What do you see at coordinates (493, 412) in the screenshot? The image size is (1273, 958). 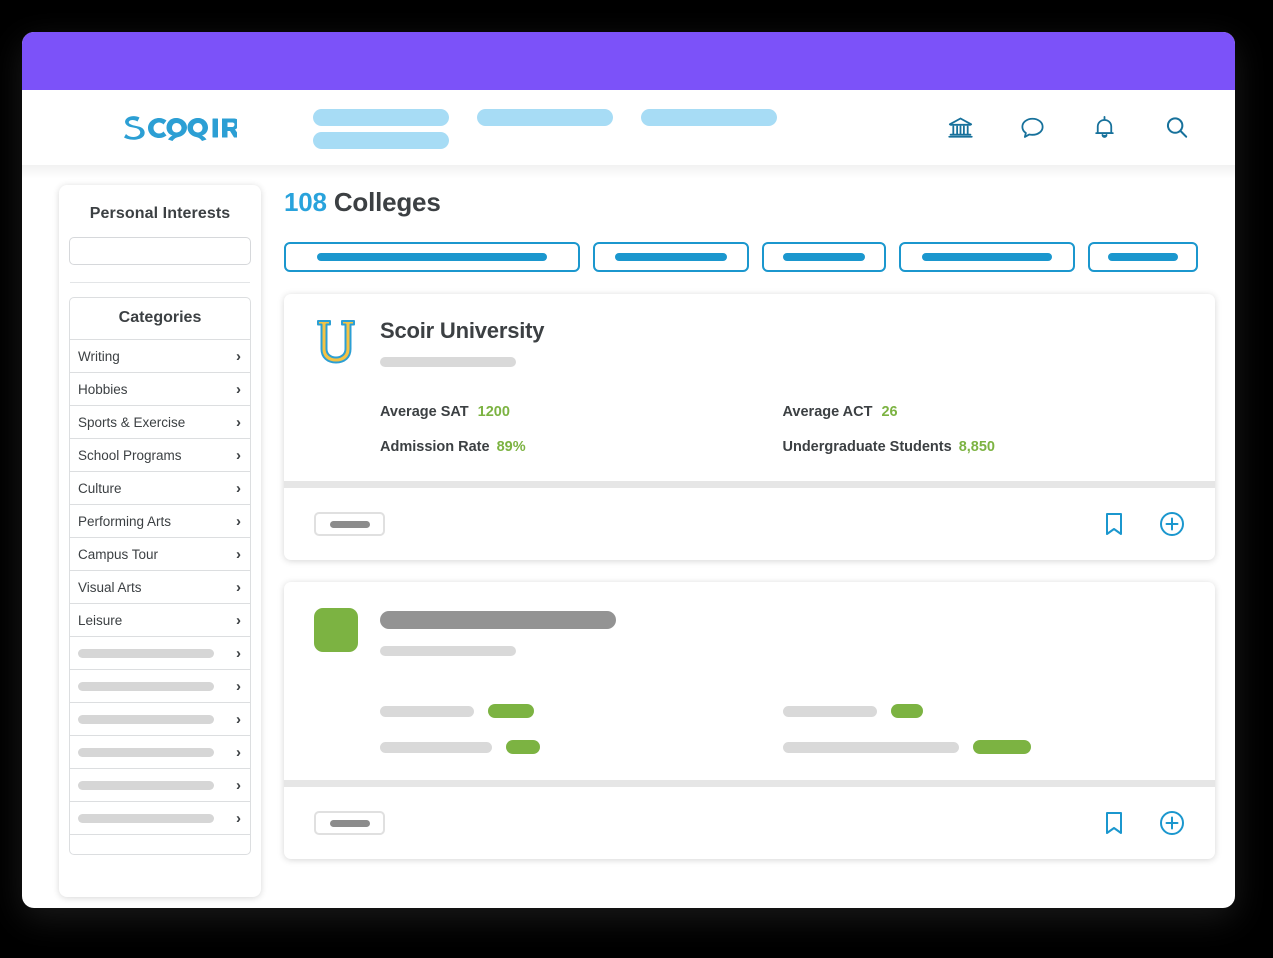 I see `stat-value: 1200` at bounding box center [493, 412].